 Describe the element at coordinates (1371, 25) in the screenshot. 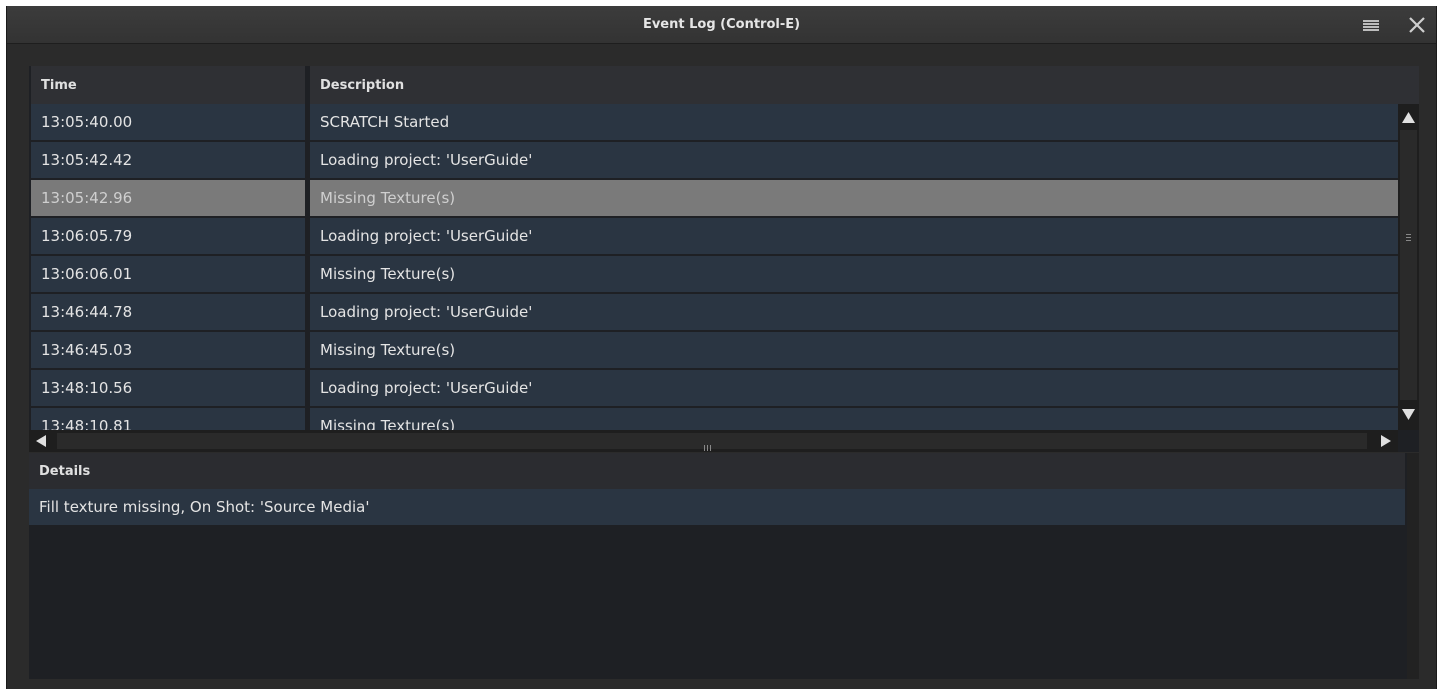

I see `hamburger-menu-icon` at that location.